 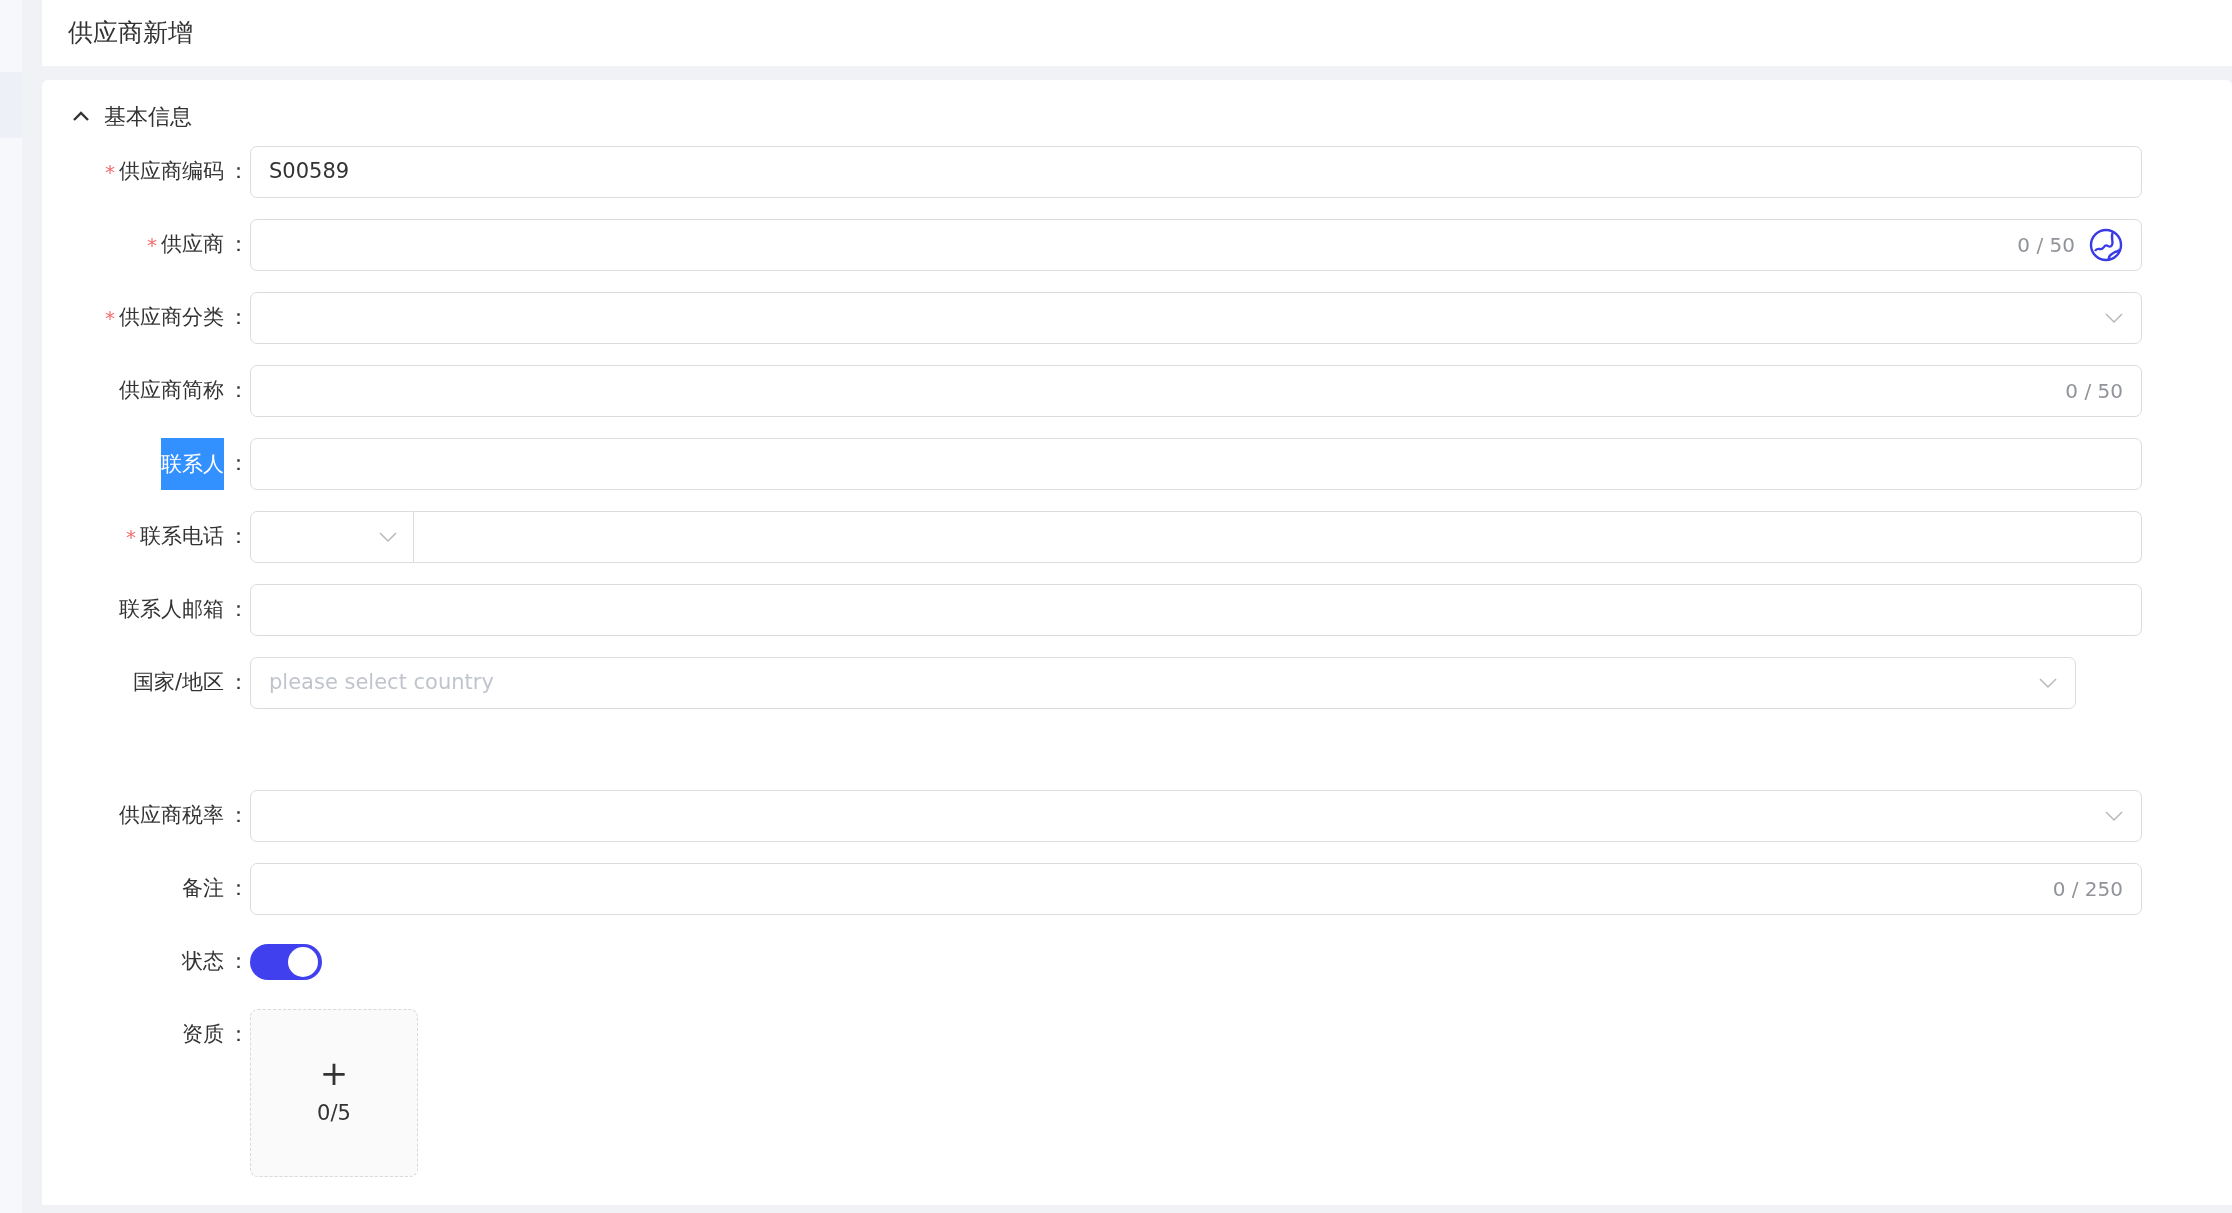 I want to click on field-label: 联系人, so click(x=192, y=464).